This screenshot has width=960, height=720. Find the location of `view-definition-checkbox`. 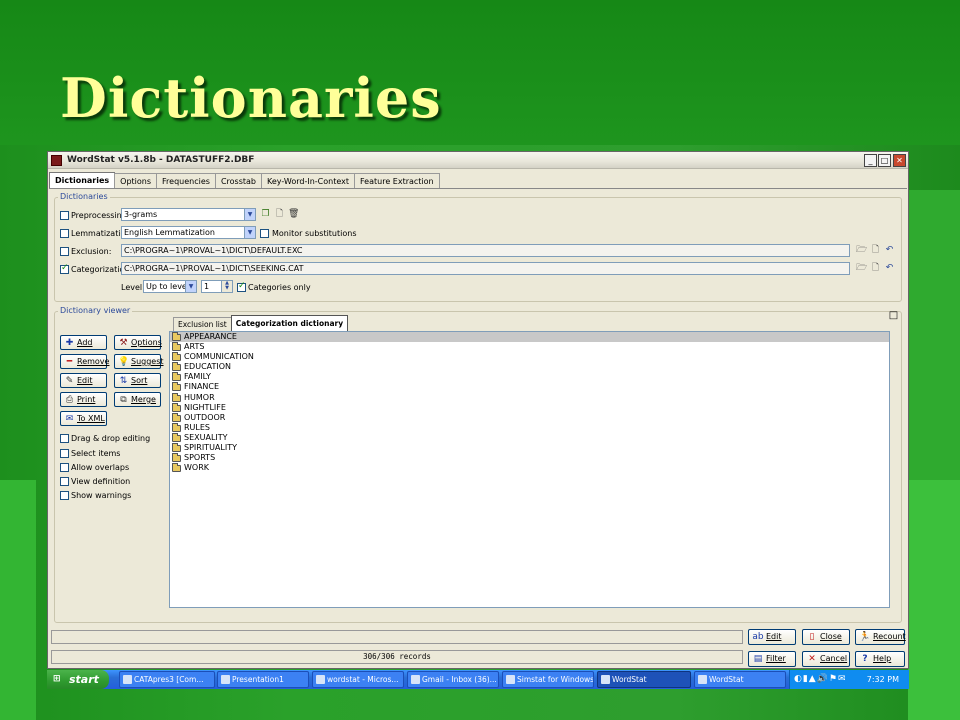

view-definition-checkbox is located at coordinates (64, 481).